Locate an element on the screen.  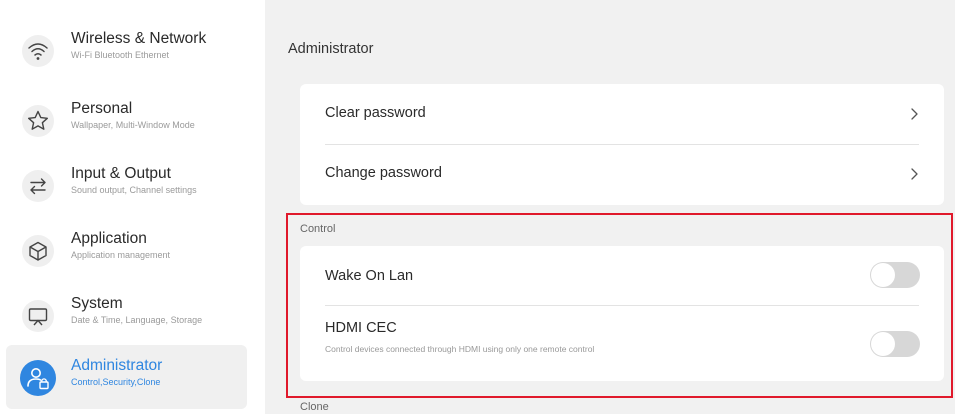
sidebar-item-title: Input & Output is located at coordinates (121, 173).